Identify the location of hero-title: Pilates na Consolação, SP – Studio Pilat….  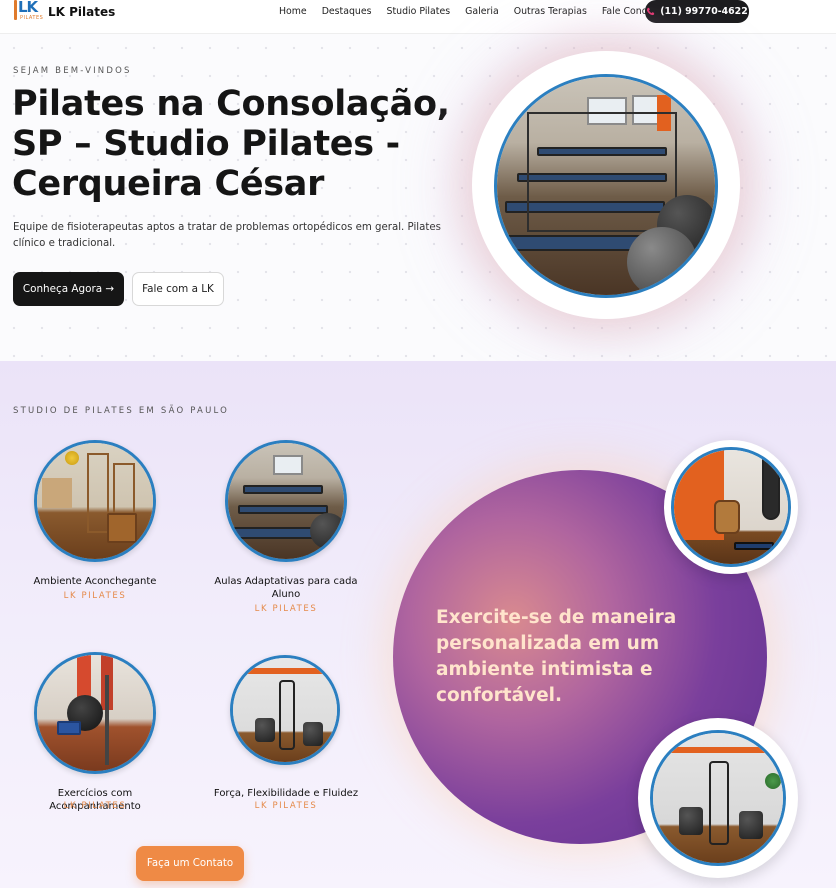
(231, 144).